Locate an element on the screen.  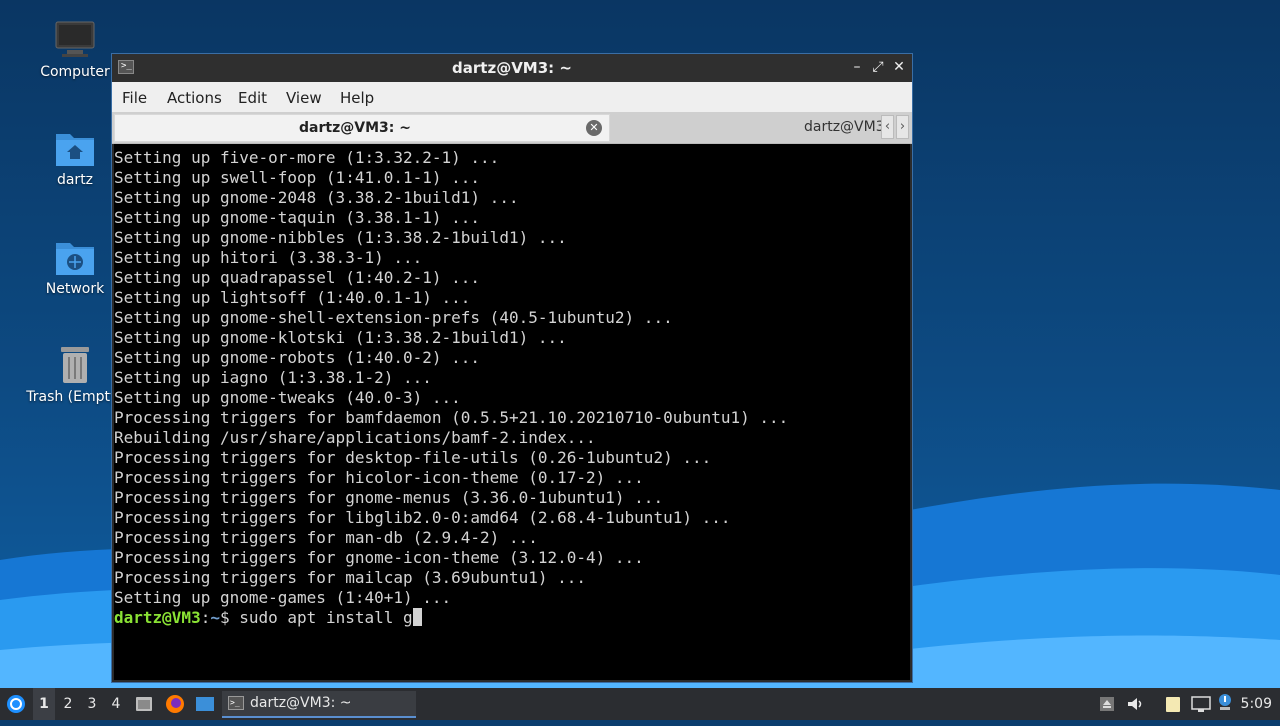
file-manager-launcher is located at coordinates (144, 704).